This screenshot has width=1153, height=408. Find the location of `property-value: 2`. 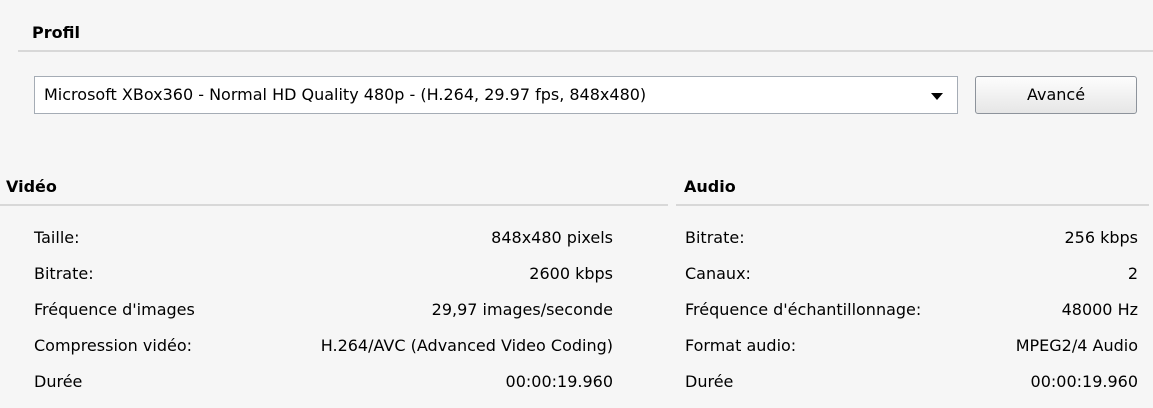

property-value: 2 is located at coordinates (1132, 273).